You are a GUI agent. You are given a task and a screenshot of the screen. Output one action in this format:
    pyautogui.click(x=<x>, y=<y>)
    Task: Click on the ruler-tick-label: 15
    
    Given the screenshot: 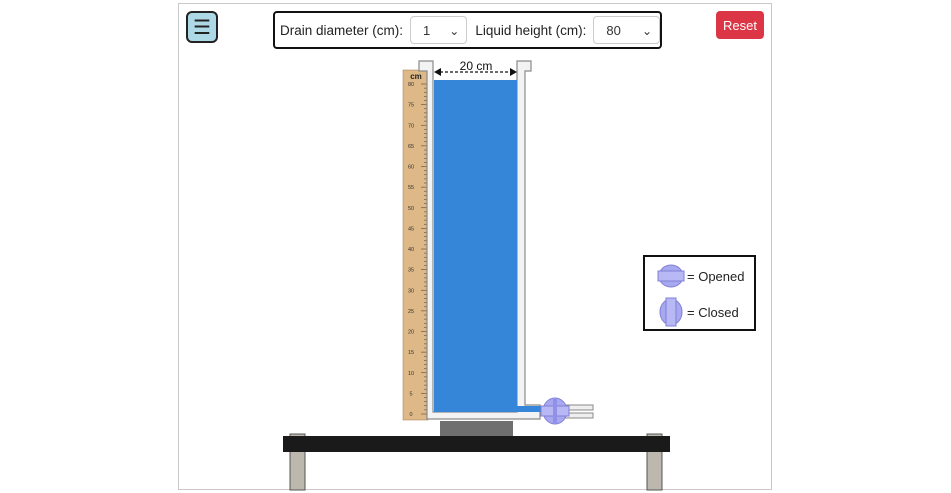 What is the action you would take?
    pyautogui.click(x=411, y=353)
    